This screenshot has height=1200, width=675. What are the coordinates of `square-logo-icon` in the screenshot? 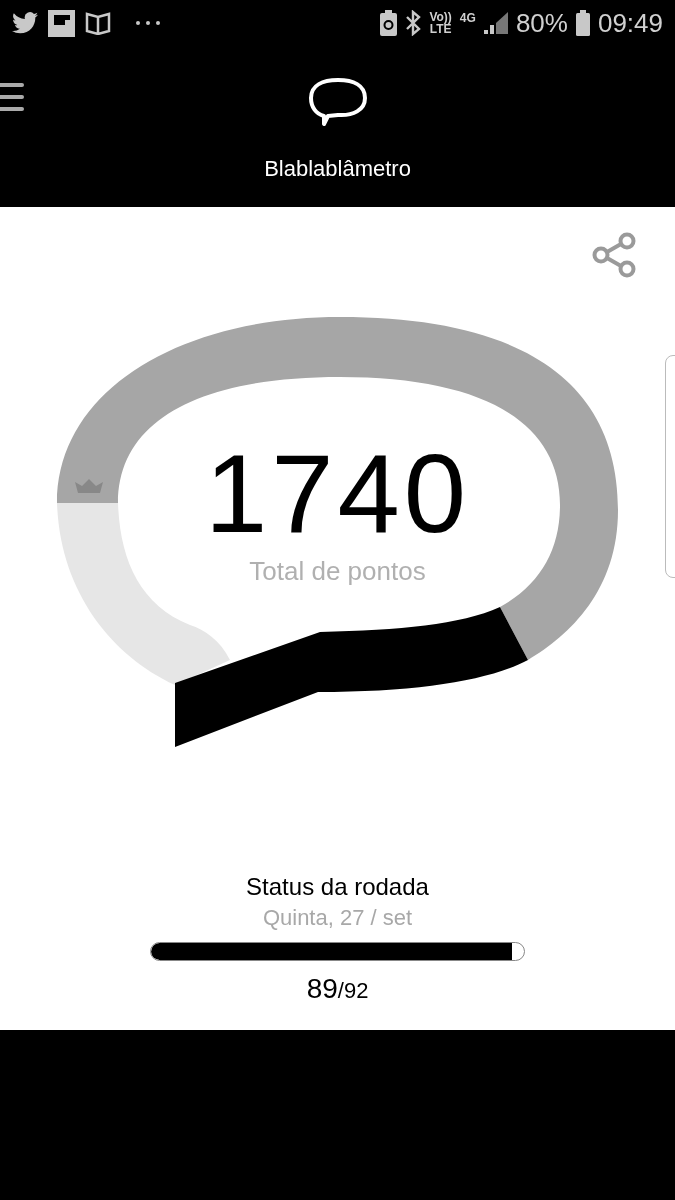 It's located at (61, 23).